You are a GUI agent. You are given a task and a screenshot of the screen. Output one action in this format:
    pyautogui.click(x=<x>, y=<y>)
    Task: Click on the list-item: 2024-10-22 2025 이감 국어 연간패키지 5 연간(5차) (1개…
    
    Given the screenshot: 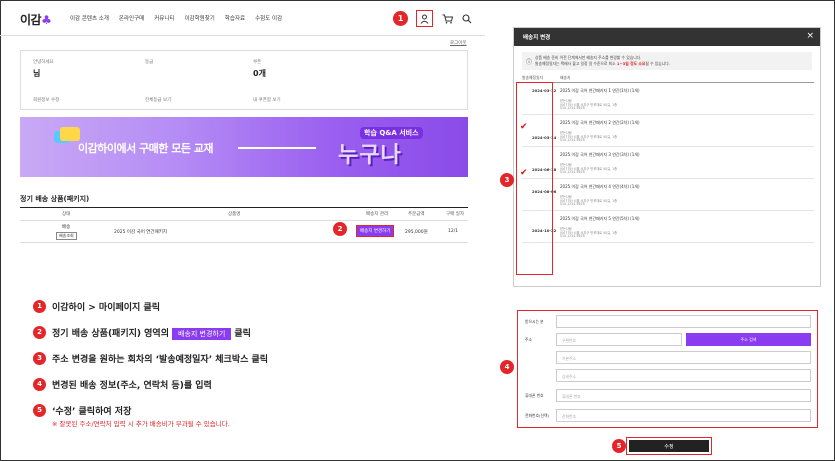 What is the action you would take?
    pyautogui.click(x=668, y=227)
    